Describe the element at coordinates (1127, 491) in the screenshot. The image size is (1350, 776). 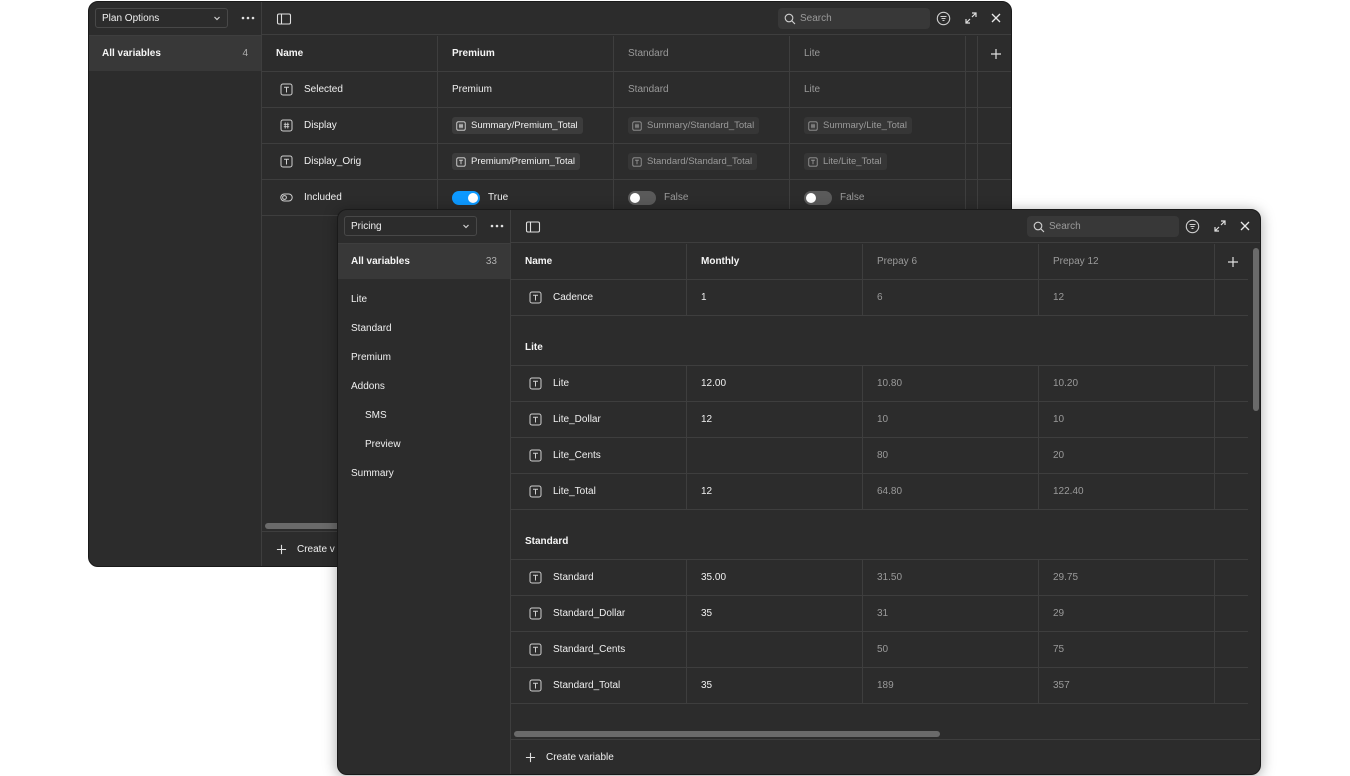
I see `value-cell: 122.40` at that location.